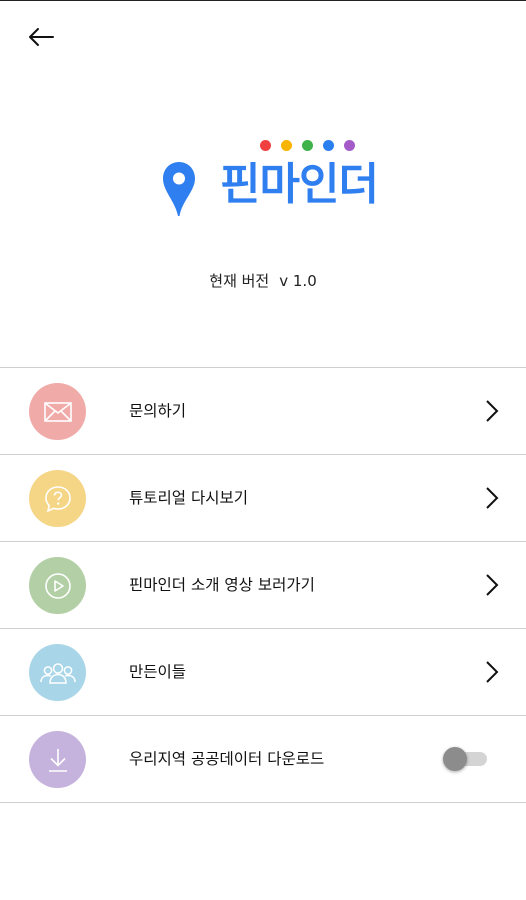 The height and width of the screenshot is (900, 526). I want to click on people-icon, so click(57, 673).